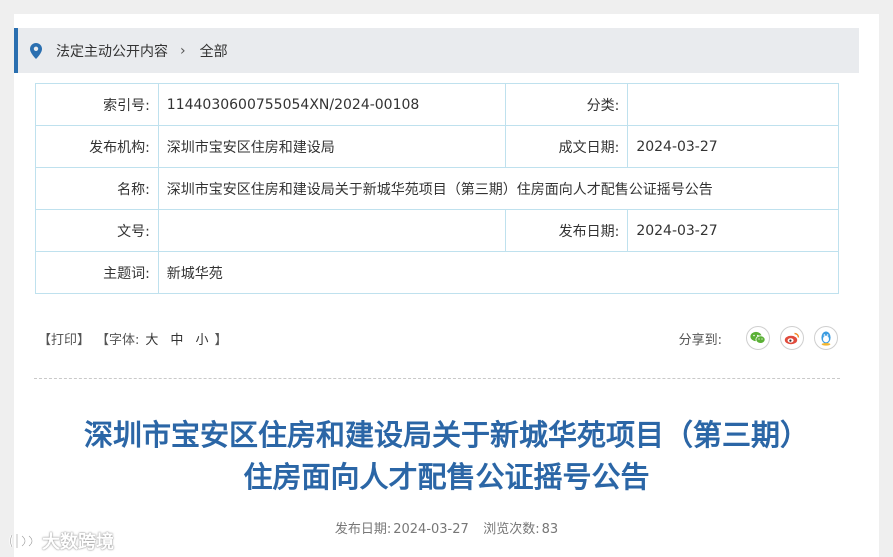  I want to click on share-label: 分享到:, so click(700, 340).